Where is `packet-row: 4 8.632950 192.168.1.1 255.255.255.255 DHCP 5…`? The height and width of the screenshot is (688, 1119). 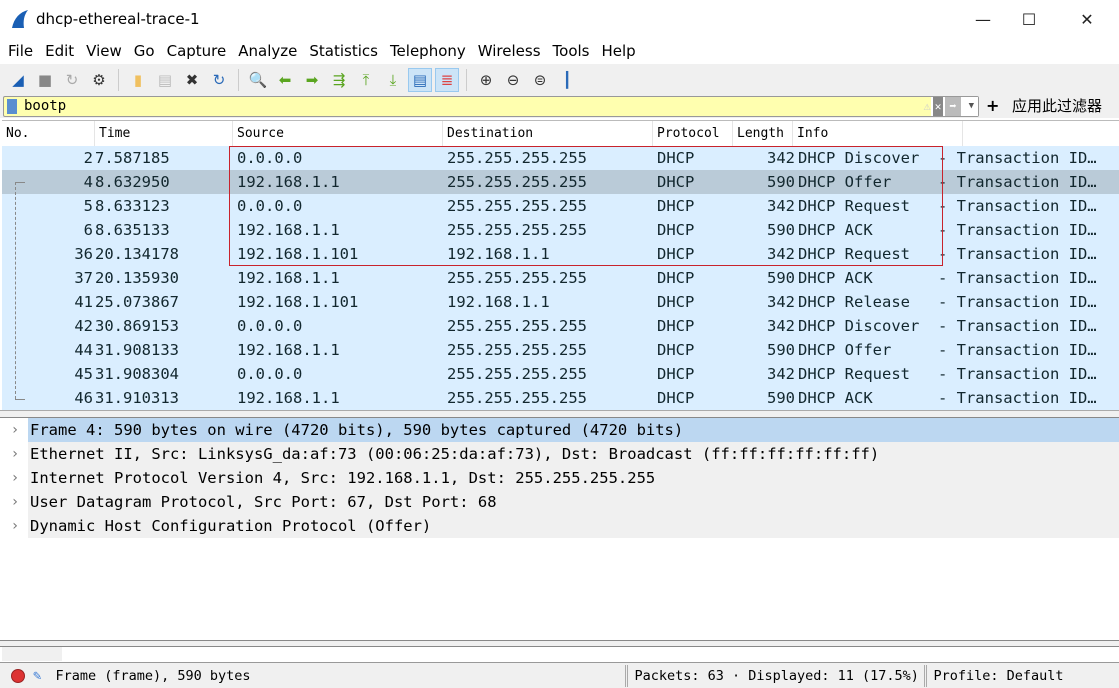
packet-row: 4 8.632950 192.168.1.1 255.255.255.255 DHCP 5… is located at coordinates (560, 182).